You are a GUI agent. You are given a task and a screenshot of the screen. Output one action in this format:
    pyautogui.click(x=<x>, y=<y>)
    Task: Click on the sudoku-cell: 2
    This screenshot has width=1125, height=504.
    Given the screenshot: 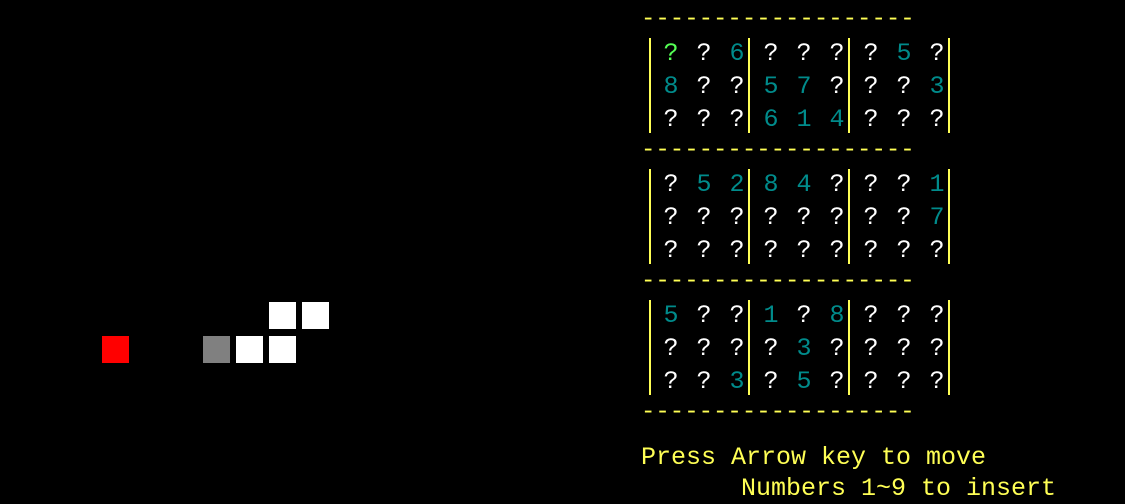 What is the action you would take?
    pyautogui.click(x=737, y=184)
    